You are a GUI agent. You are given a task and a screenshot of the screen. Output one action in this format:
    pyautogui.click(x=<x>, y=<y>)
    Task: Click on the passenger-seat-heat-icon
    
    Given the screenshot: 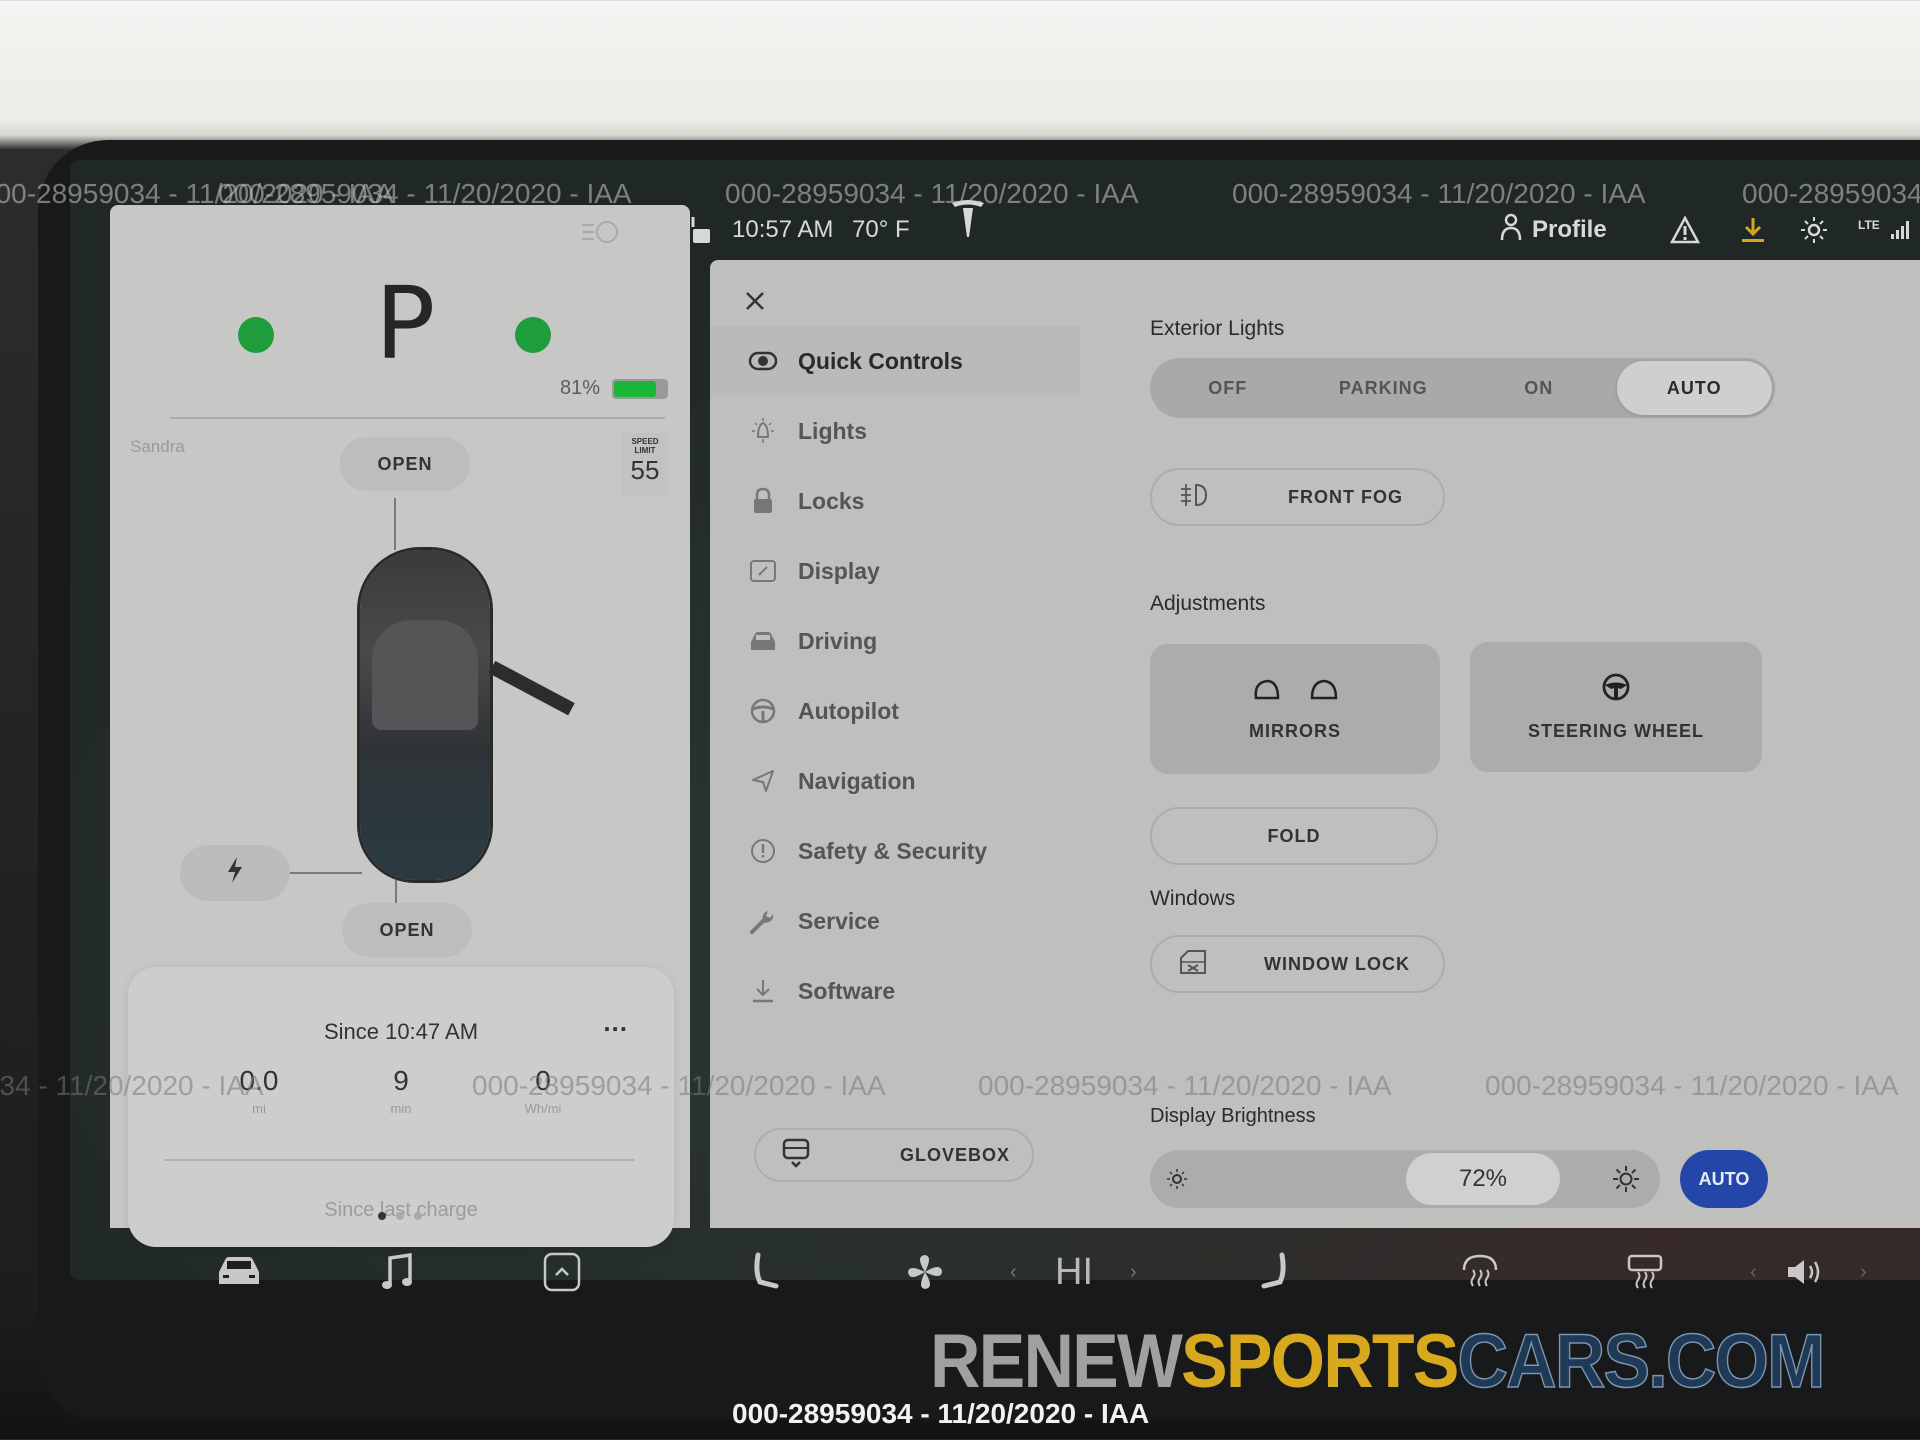 What is the action you would take?
    pyautogui.click(x=1275, y=1272)
    